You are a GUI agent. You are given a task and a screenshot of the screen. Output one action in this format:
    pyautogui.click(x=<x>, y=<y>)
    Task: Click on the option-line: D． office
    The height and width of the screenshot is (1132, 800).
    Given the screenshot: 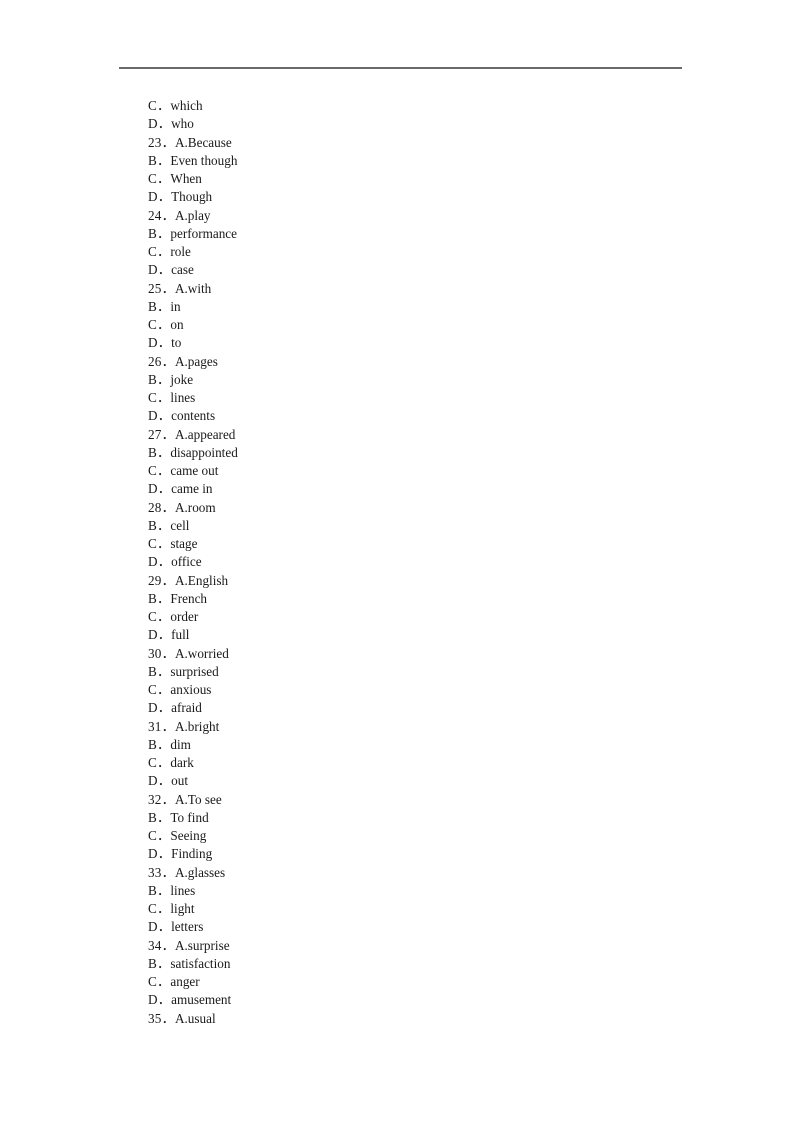 What is the action you would take?
    pyautogui.click(x=428, y=562)
    